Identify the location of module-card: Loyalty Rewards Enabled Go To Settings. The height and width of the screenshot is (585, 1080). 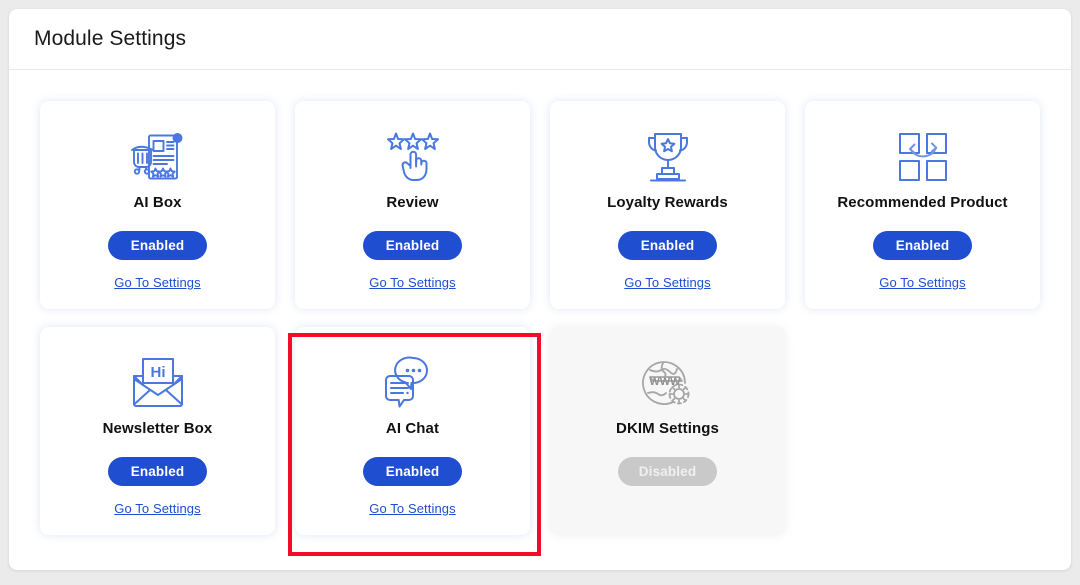
(667, 205).